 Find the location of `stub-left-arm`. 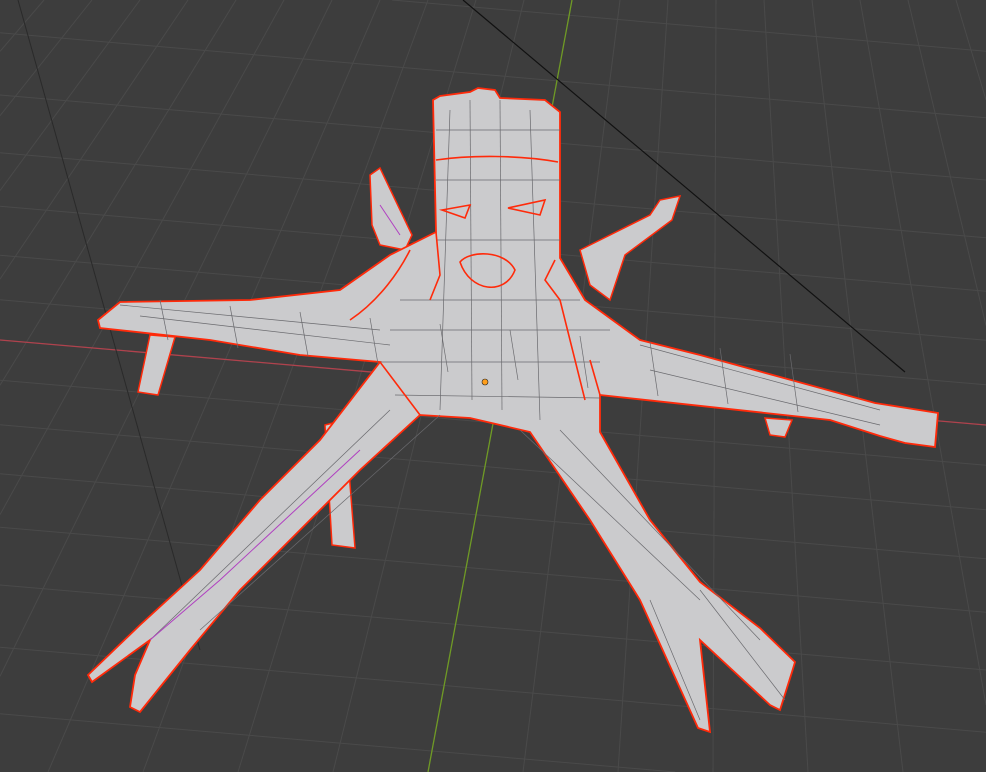

stub-left-arm is located at coordinates (156, 365).